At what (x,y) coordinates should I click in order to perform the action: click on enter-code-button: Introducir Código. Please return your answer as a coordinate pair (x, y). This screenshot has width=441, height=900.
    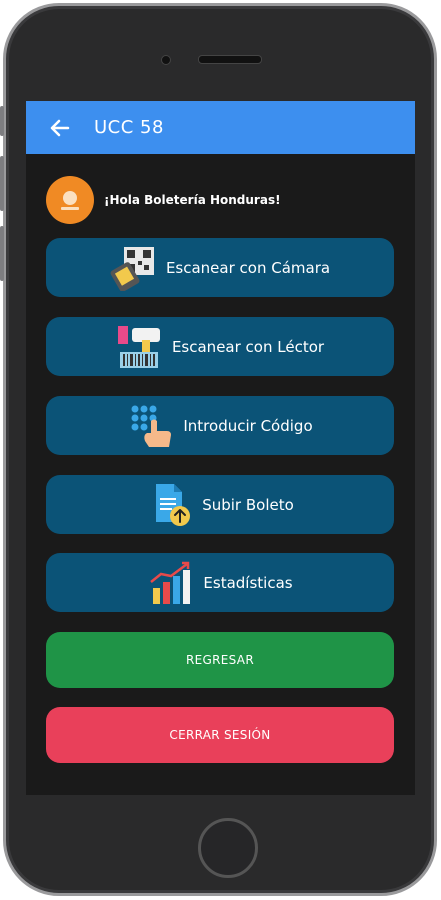
    Looking at the image, I should click on (220, 425).